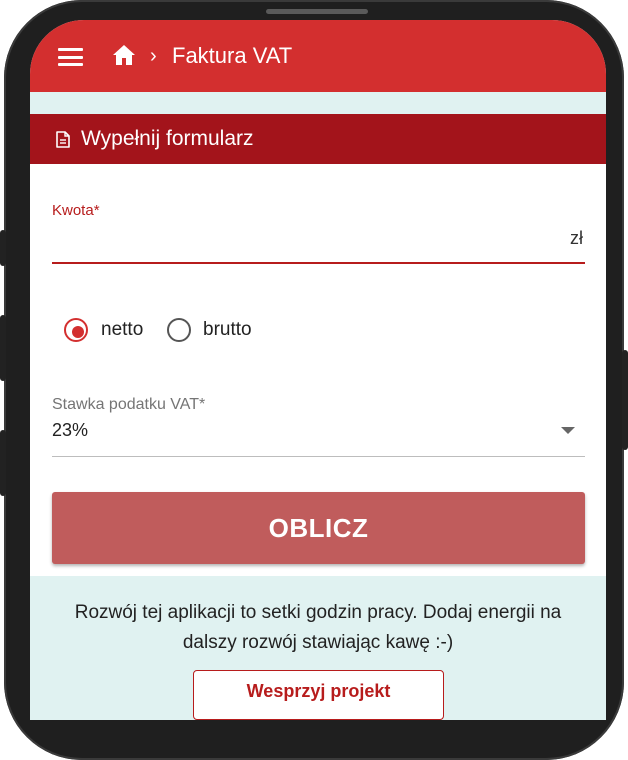  I want to click on support-project-button: Wesprzyj projekt, so click(318, 695).